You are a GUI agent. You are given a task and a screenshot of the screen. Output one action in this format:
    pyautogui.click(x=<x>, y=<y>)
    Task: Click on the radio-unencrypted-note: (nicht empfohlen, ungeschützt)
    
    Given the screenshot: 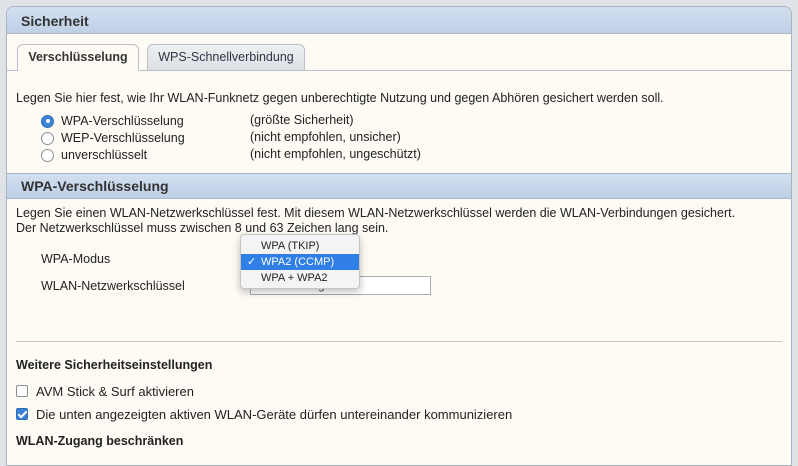 What is the action you would take?
    pyautogui.click(x=335, y=154)
    